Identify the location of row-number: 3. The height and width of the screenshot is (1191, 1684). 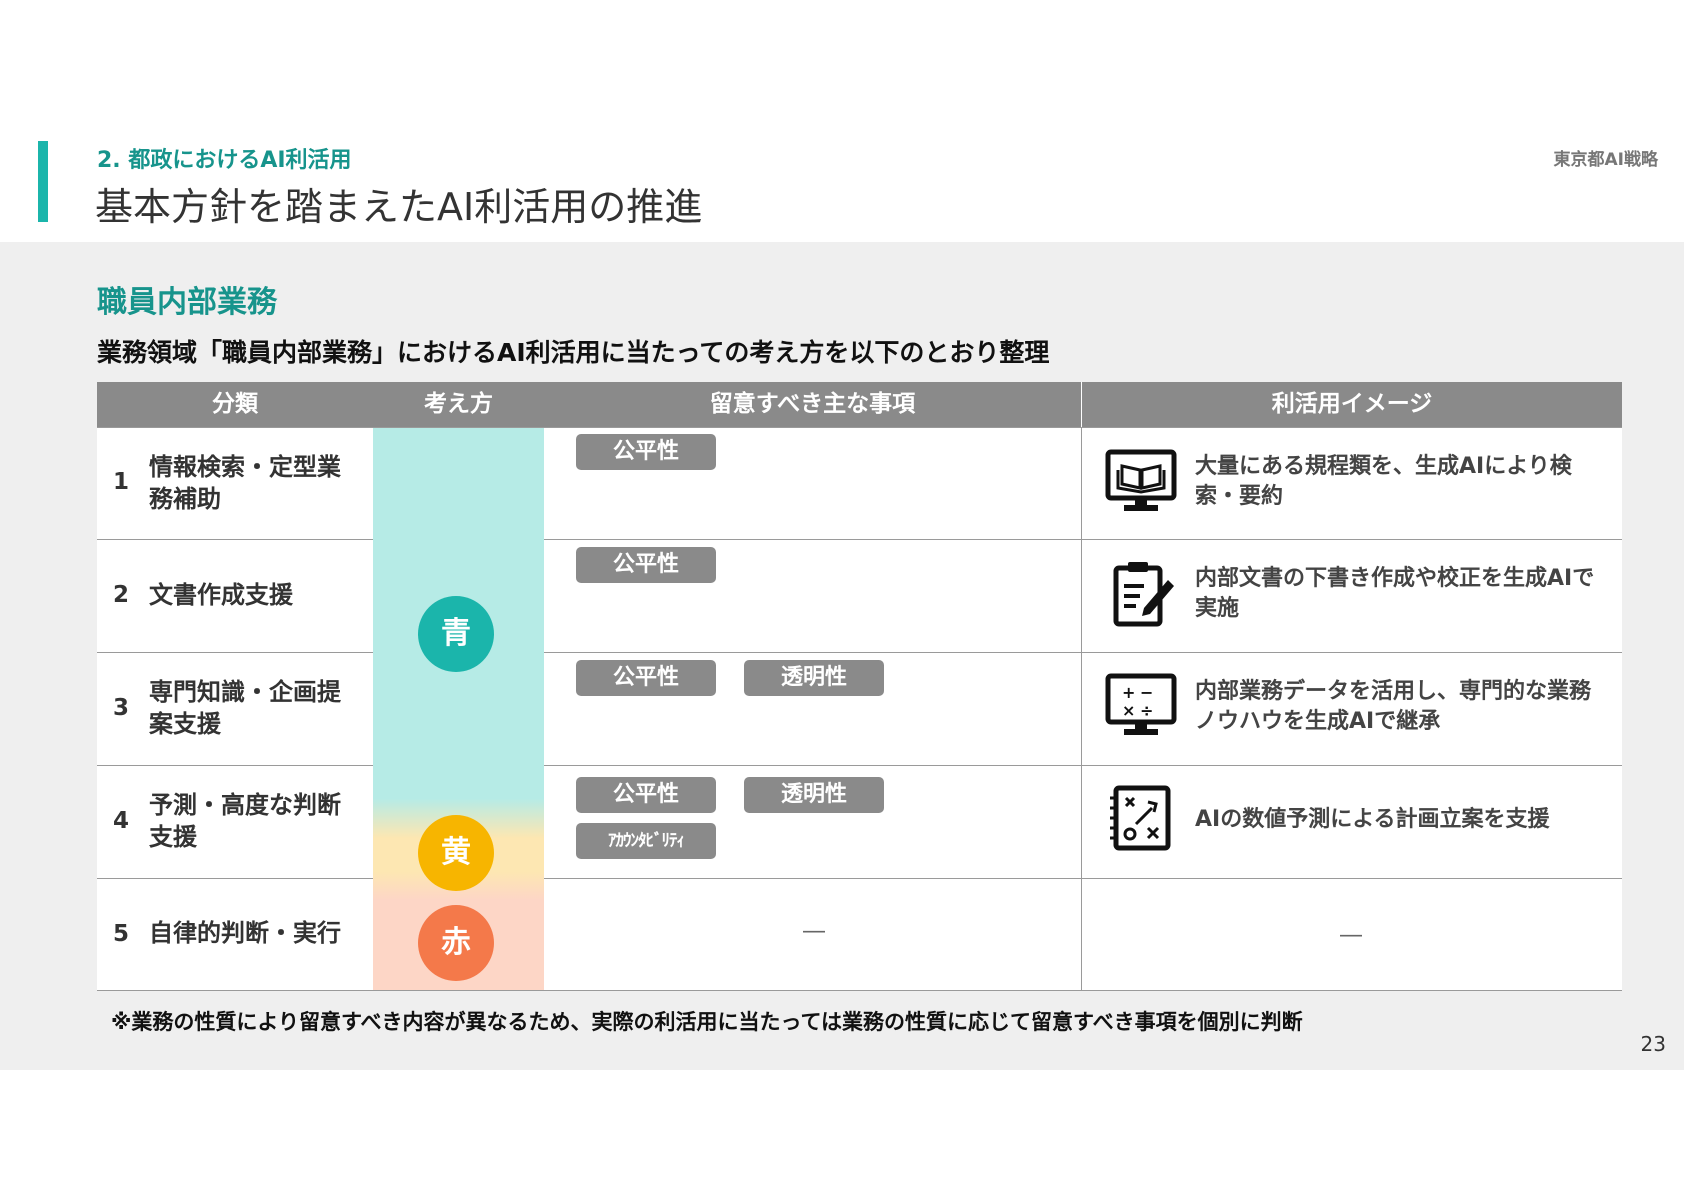
(121, 708).